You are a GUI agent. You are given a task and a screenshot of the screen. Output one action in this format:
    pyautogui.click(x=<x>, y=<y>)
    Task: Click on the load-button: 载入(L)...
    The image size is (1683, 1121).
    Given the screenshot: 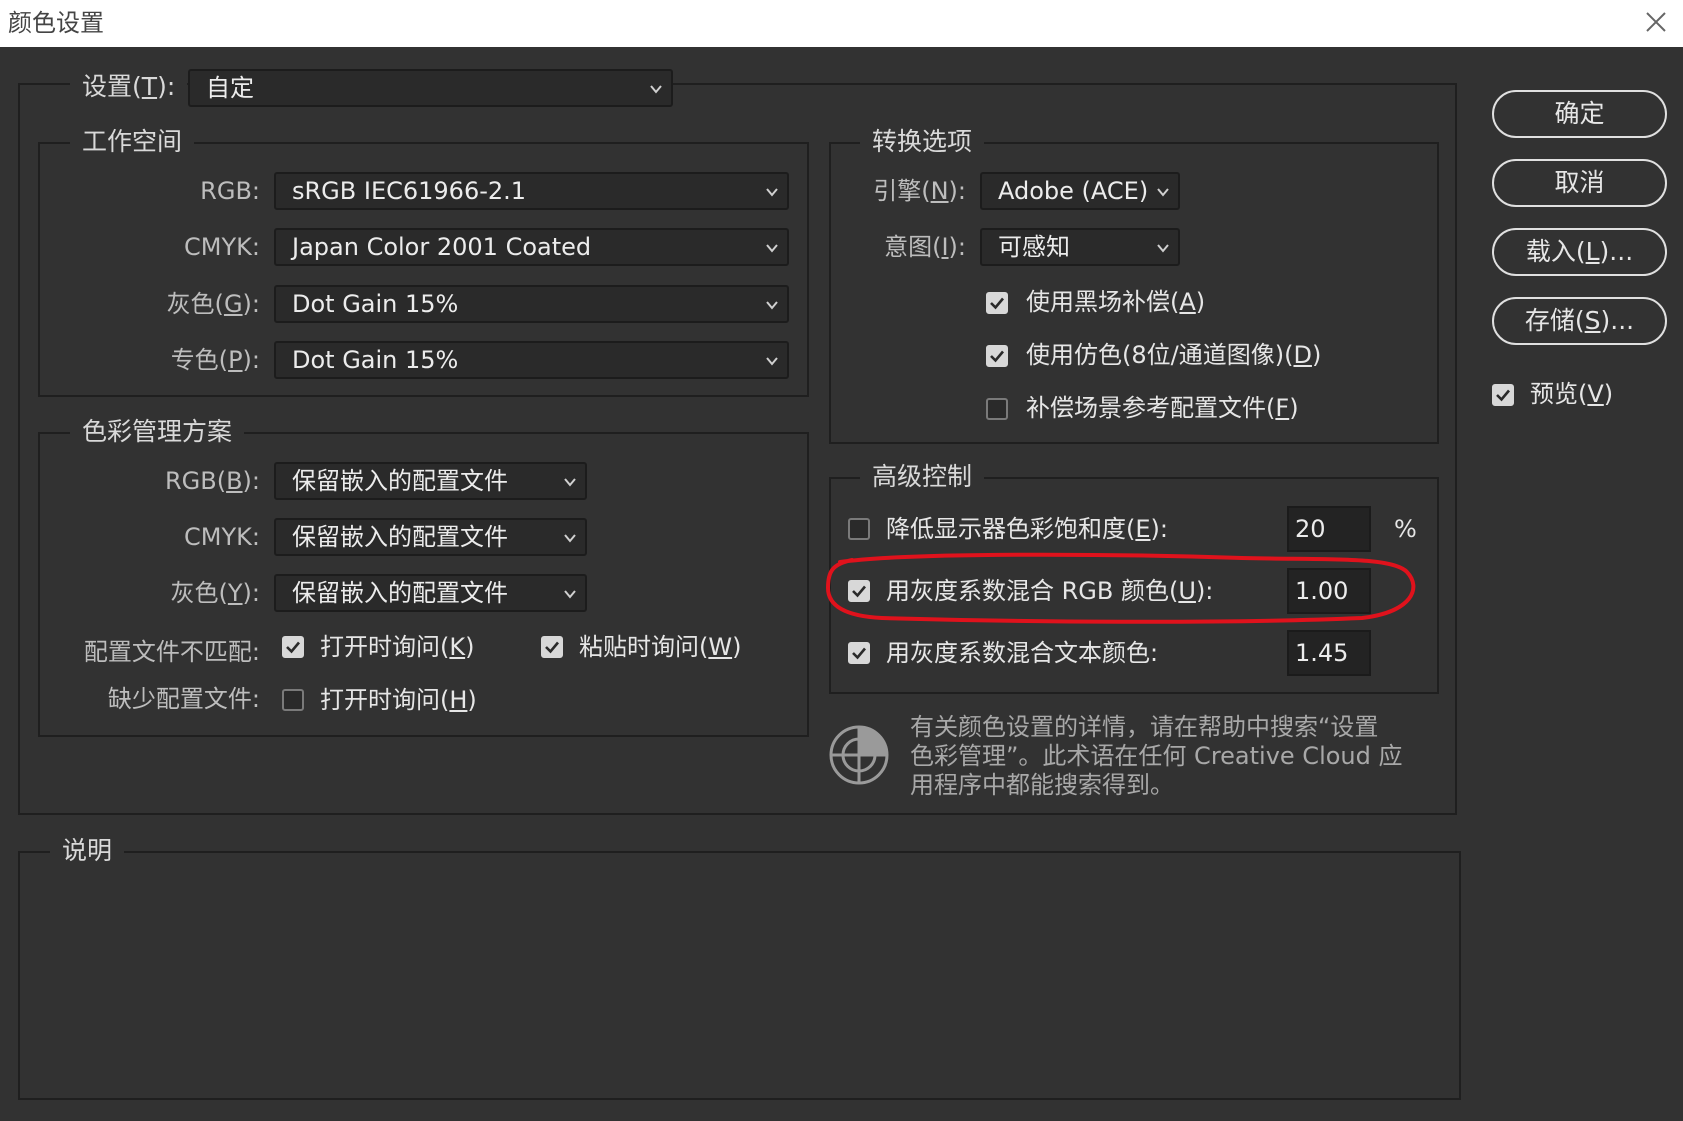 What is the action you would take?
    pyautogui.click(x=1579, y=252)
    